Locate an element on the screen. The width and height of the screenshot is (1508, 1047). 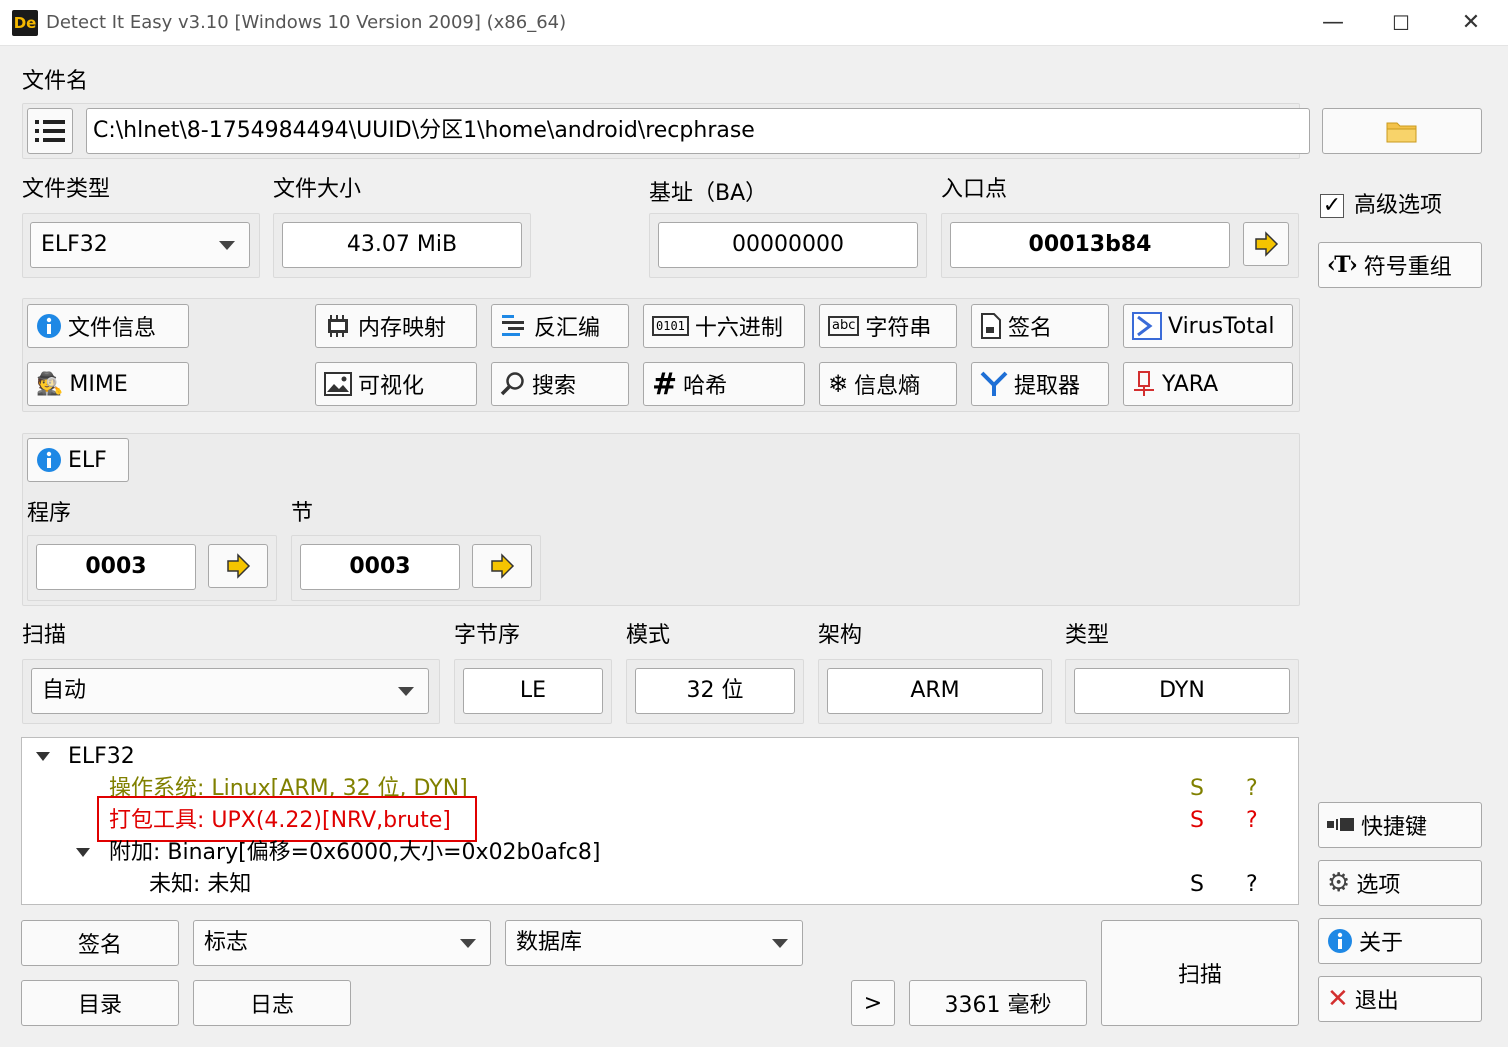
visualize-button: 可视化 is located at coordinates (396, 384).